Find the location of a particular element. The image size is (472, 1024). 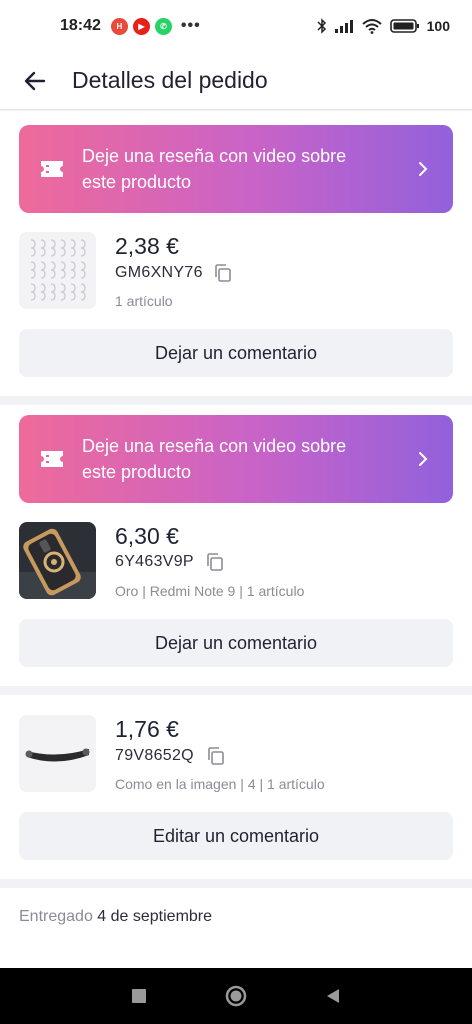

app-header: Detalles del pedido is located at coordinates (236, 81).